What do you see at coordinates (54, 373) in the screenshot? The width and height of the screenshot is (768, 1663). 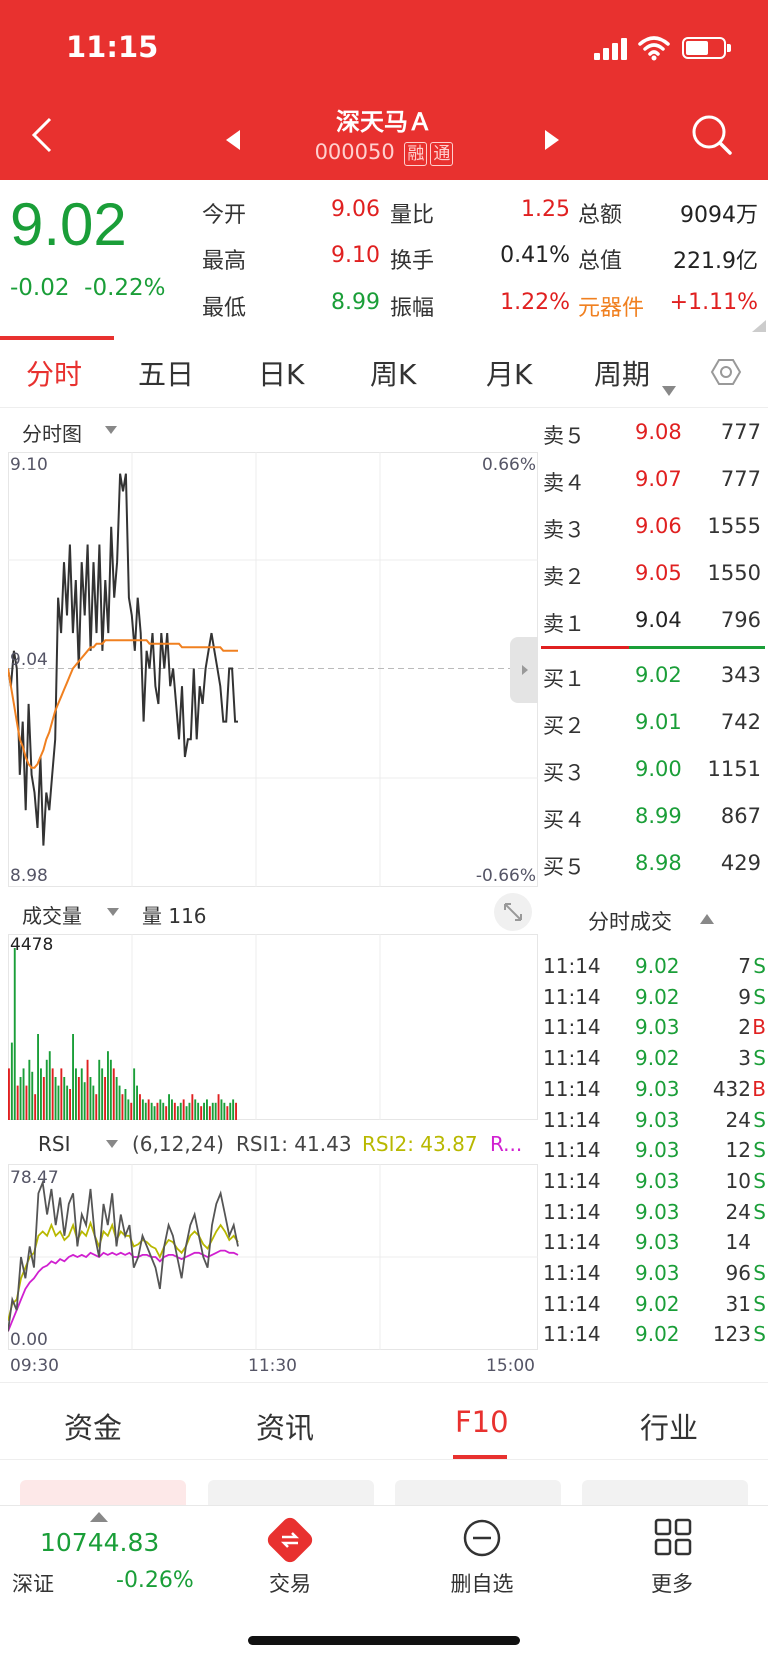 I see `tab-intraday: 分时` at bounding box center [54, 373].